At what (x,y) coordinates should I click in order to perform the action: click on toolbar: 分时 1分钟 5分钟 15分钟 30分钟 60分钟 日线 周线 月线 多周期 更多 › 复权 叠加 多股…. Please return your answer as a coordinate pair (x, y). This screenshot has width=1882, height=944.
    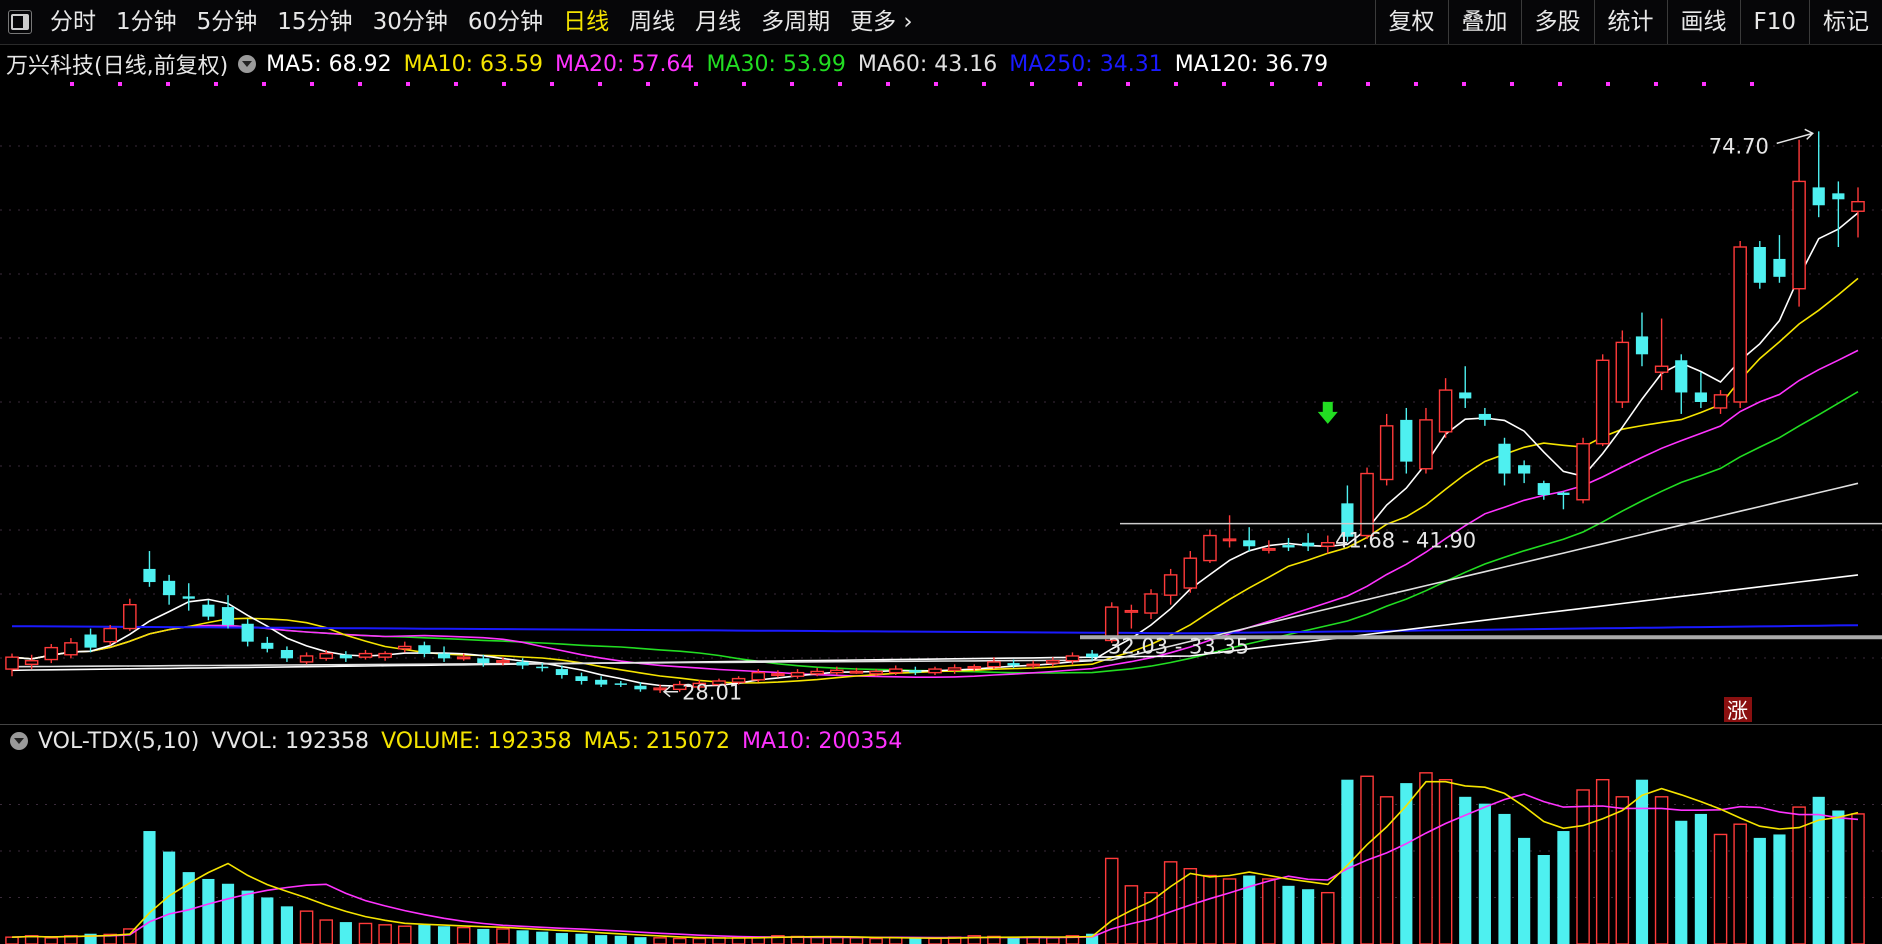
    Looking at the image, I should click on (941, 22).